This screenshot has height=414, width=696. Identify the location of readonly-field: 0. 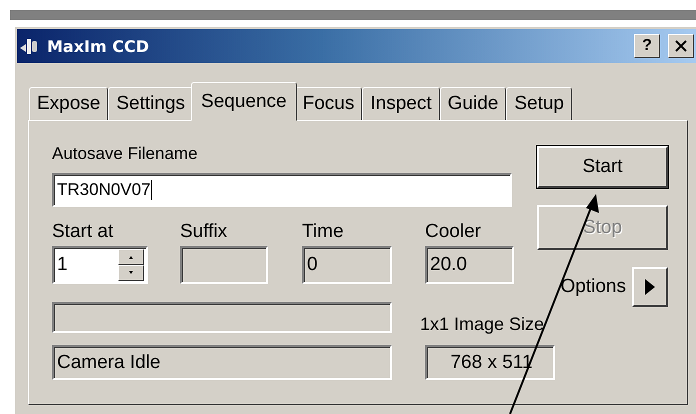
(347, 265).